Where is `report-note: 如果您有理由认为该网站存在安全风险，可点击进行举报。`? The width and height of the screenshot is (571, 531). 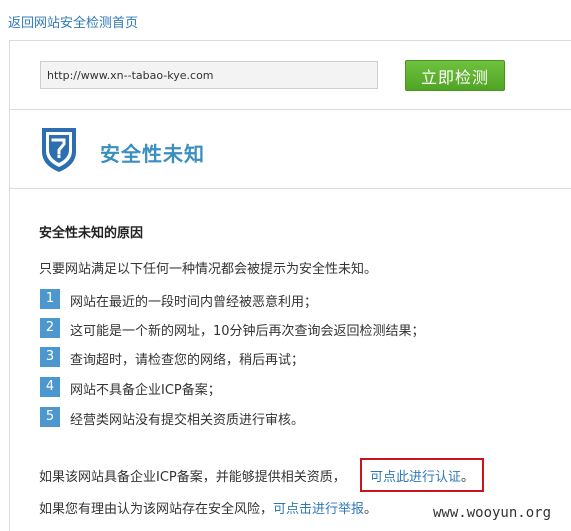
report-note: 如果您有理由认为该网站存在安全风险，可点击进行举报。 is located at coordinates (208, 507).